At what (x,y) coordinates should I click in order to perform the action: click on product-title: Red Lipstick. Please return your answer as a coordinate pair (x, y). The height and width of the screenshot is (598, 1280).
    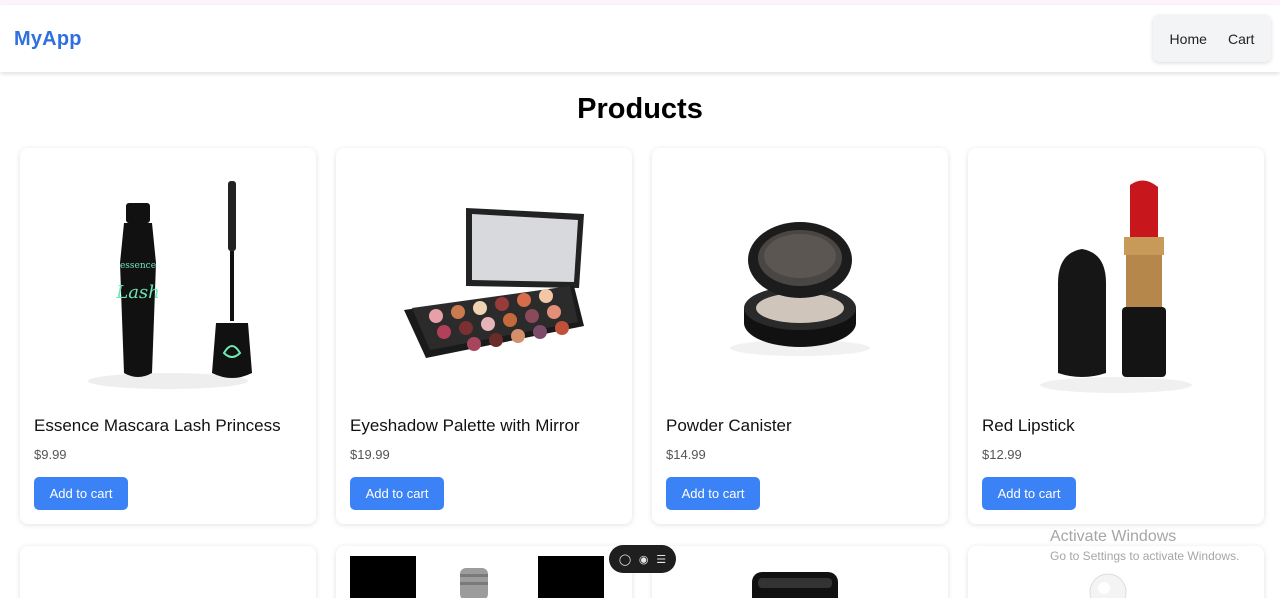
    Looking at the image, I should click on (1028, 425).